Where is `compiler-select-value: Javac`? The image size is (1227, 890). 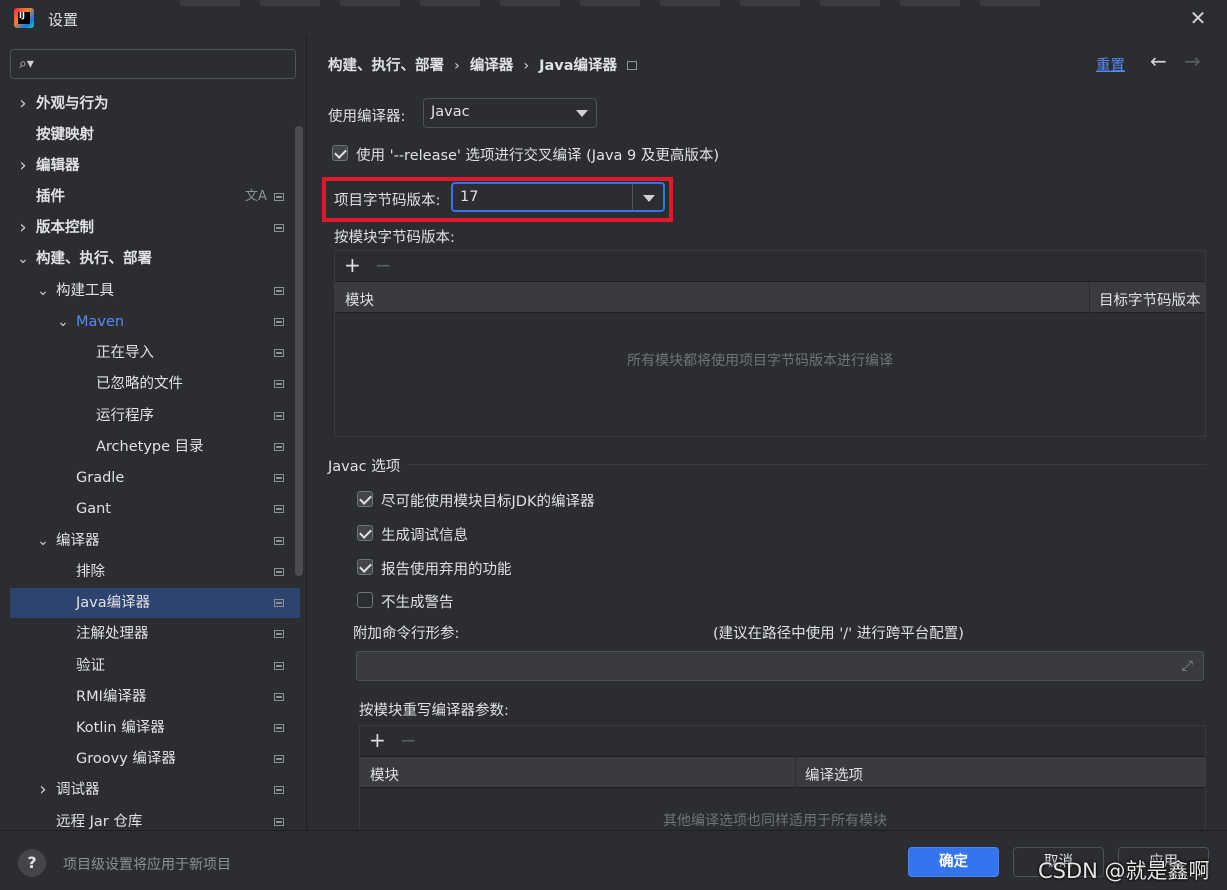
compiler-select-value: Javac is located at coordinates (450, 112).